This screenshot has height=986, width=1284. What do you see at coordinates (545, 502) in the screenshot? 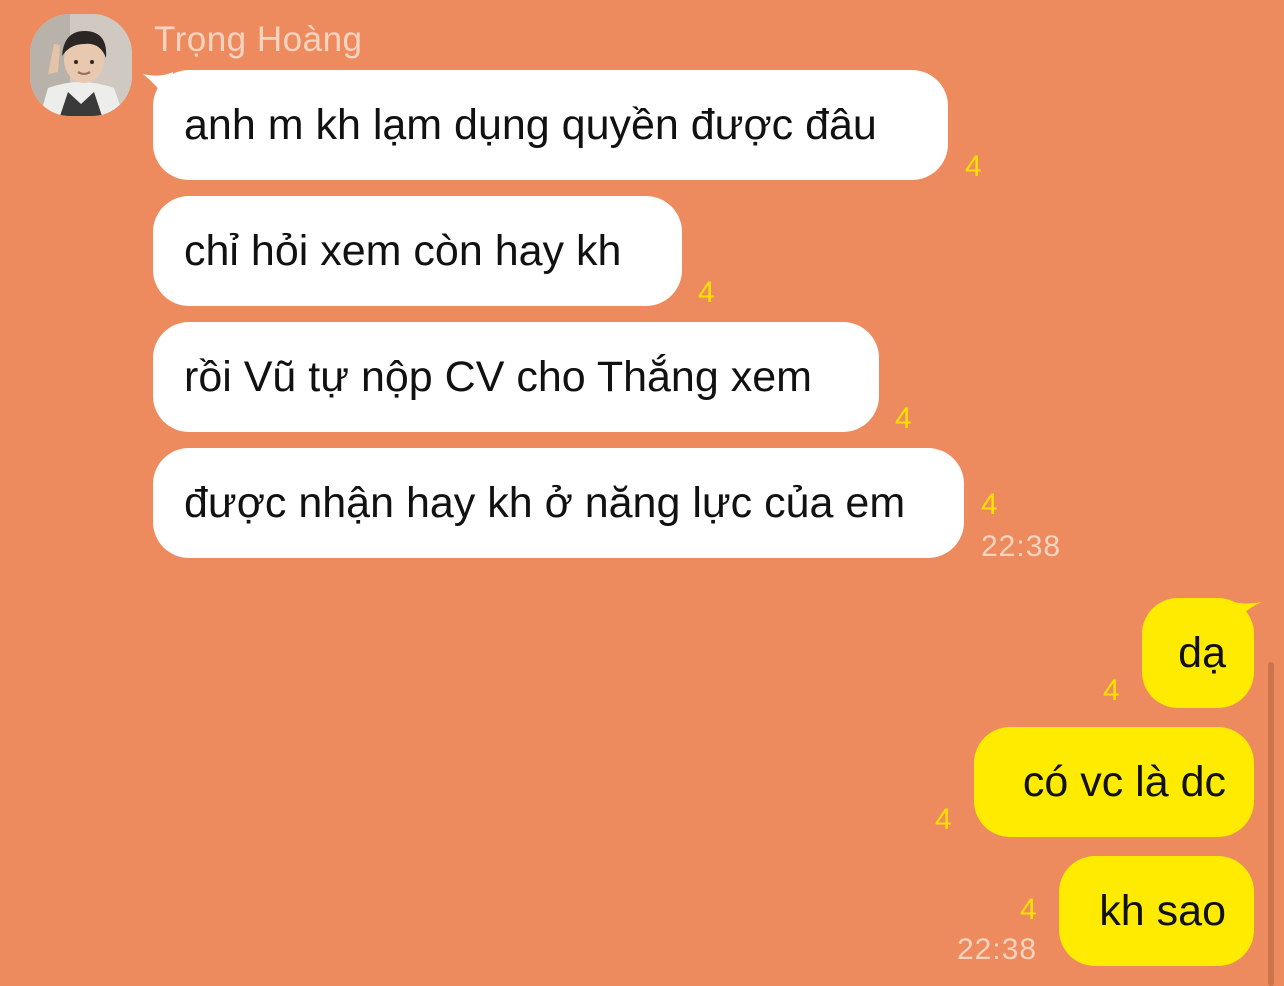
I see `message-text: được nhận hay kh ở năng lực của em` at bounding box center [545, 502].